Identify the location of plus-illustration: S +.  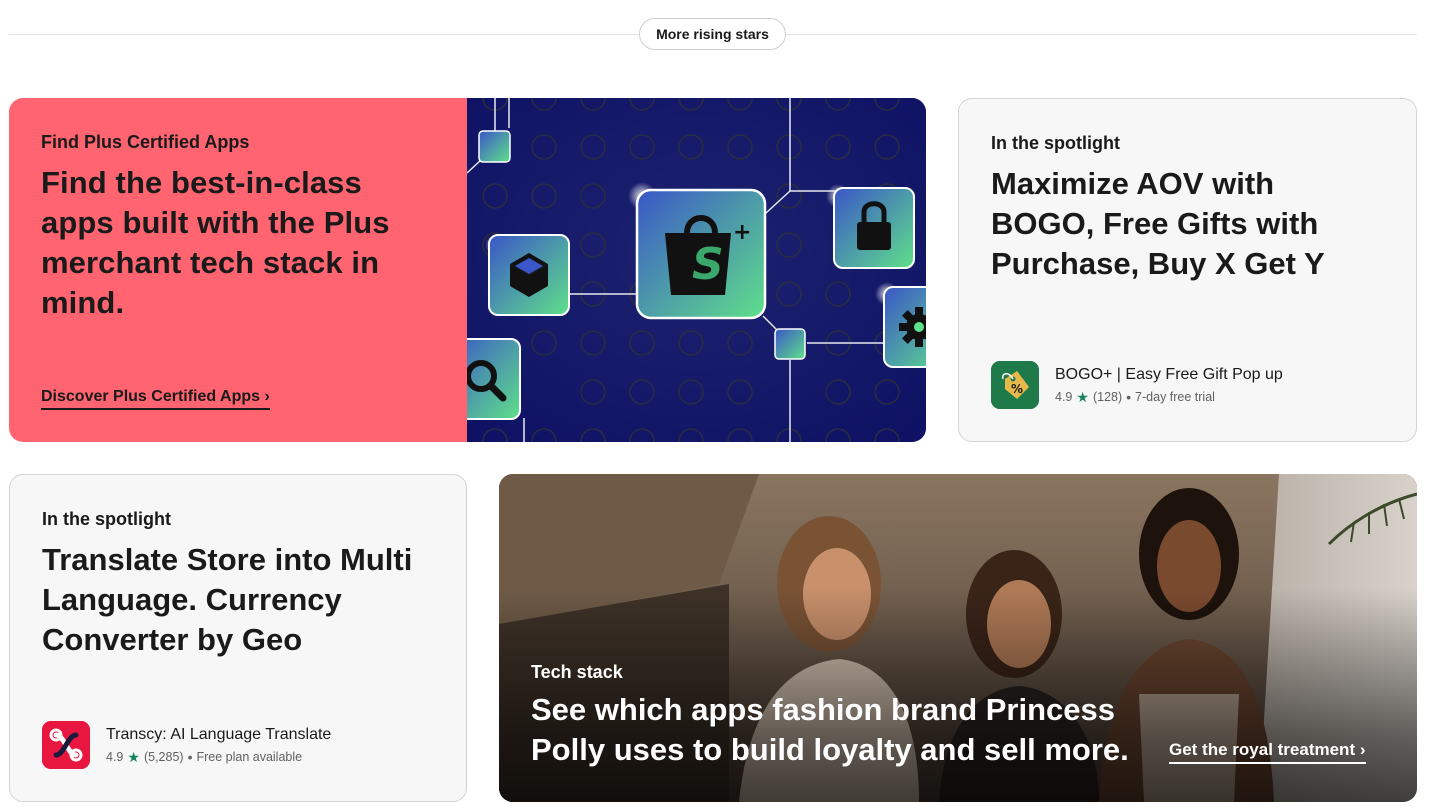
(696, 270).